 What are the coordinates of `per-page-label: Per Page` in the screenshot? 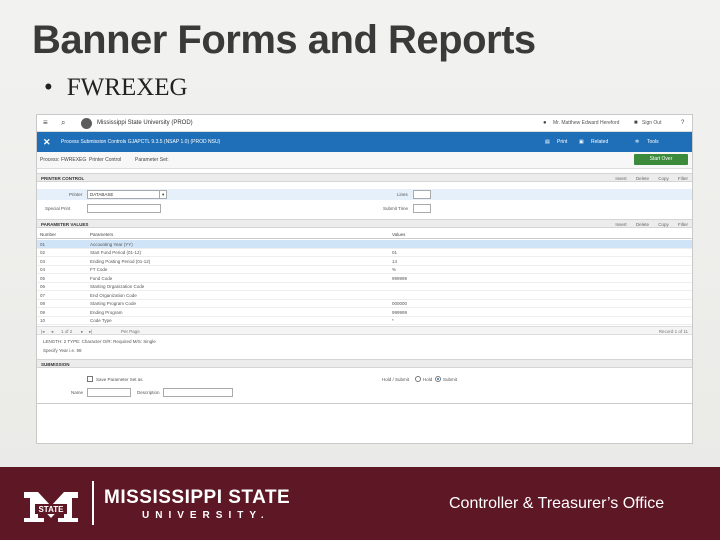 It's located at (130, 331).